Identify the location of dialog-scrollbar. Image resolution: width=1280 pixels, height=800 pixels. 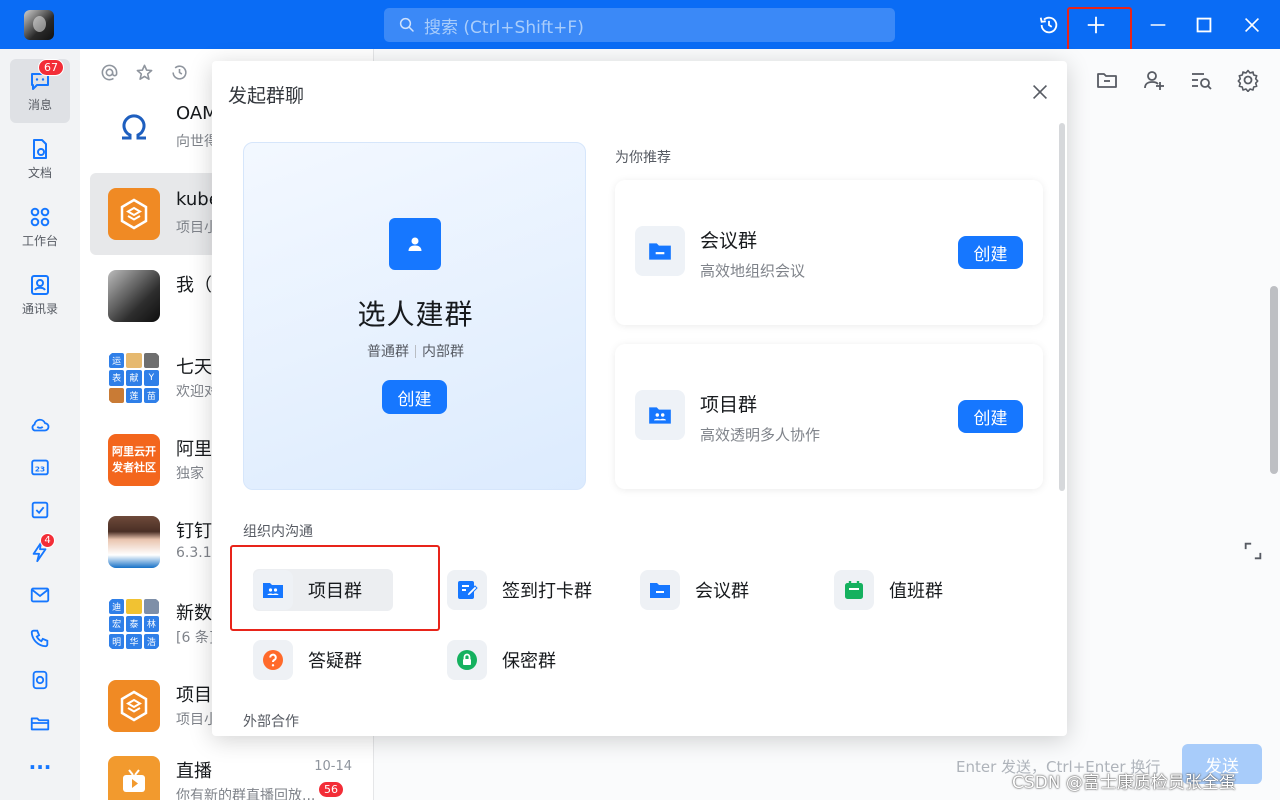
(1062, 307).